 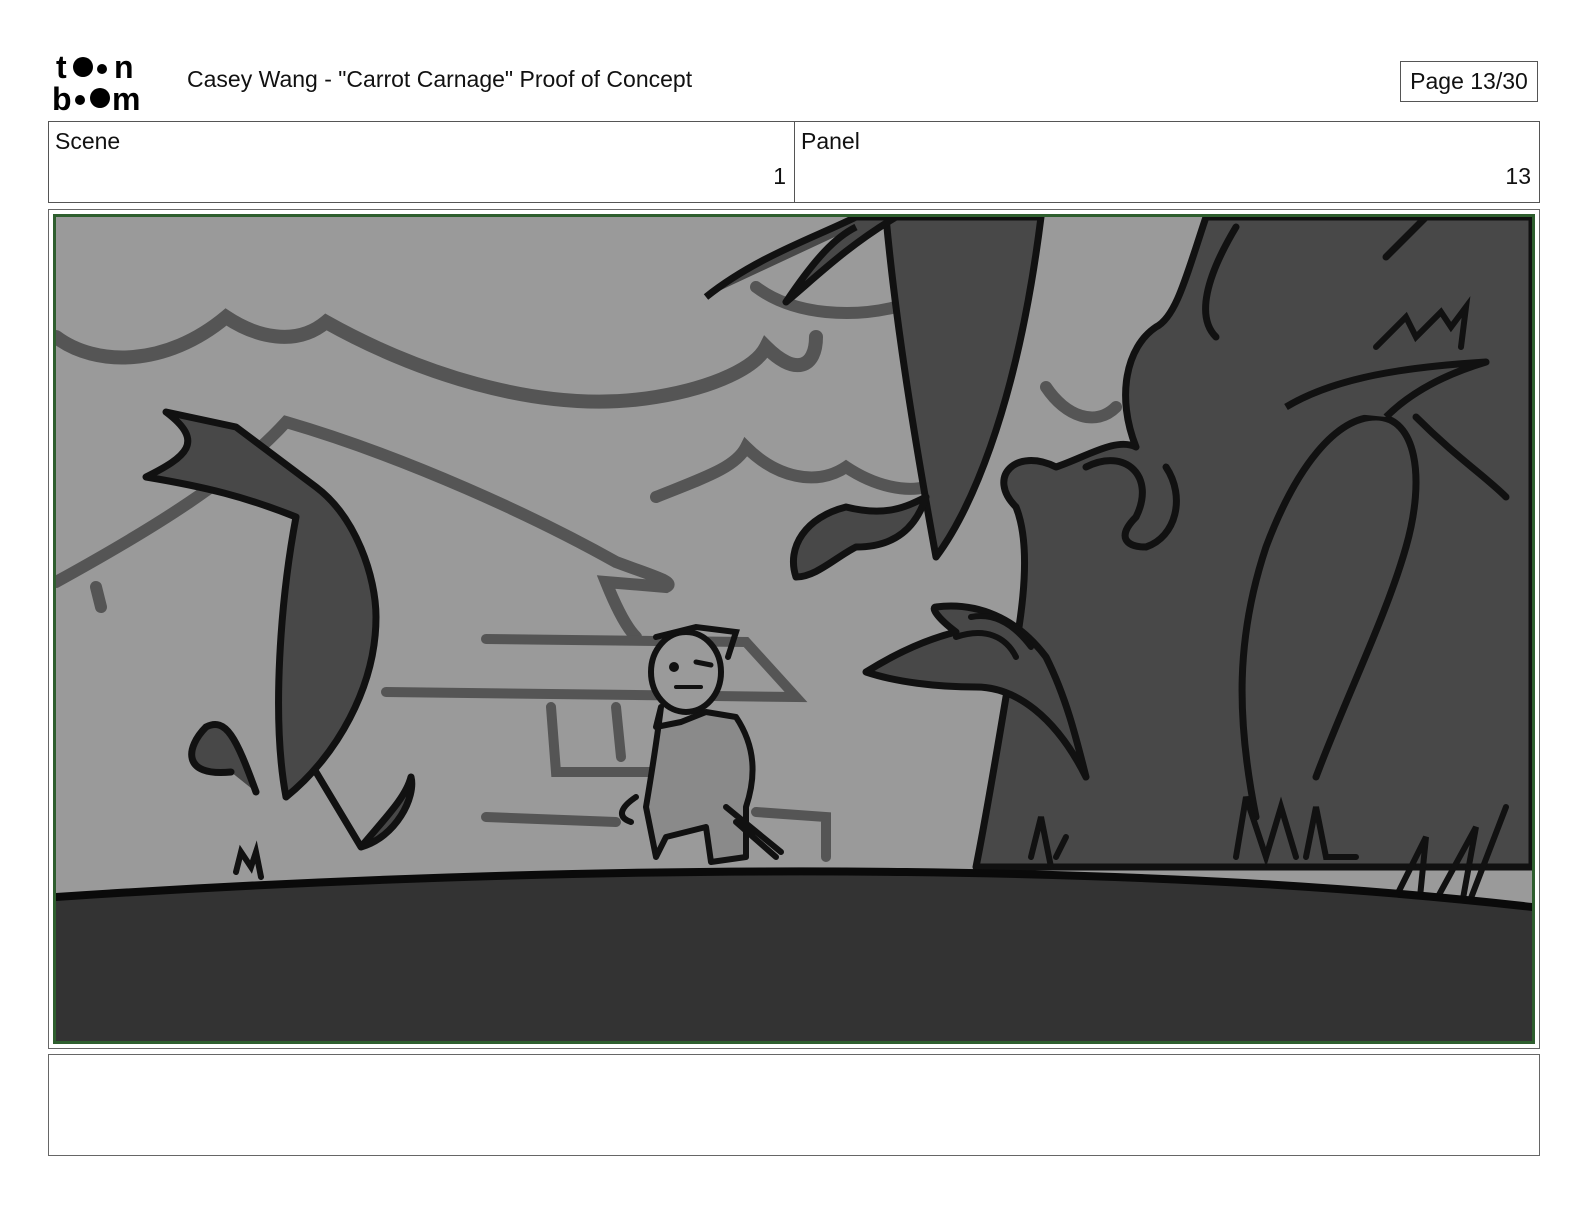 What do you see at coordinates (126, 97) in the screenshot?
I see `svg-text: m` at bounding box center [126, 97].